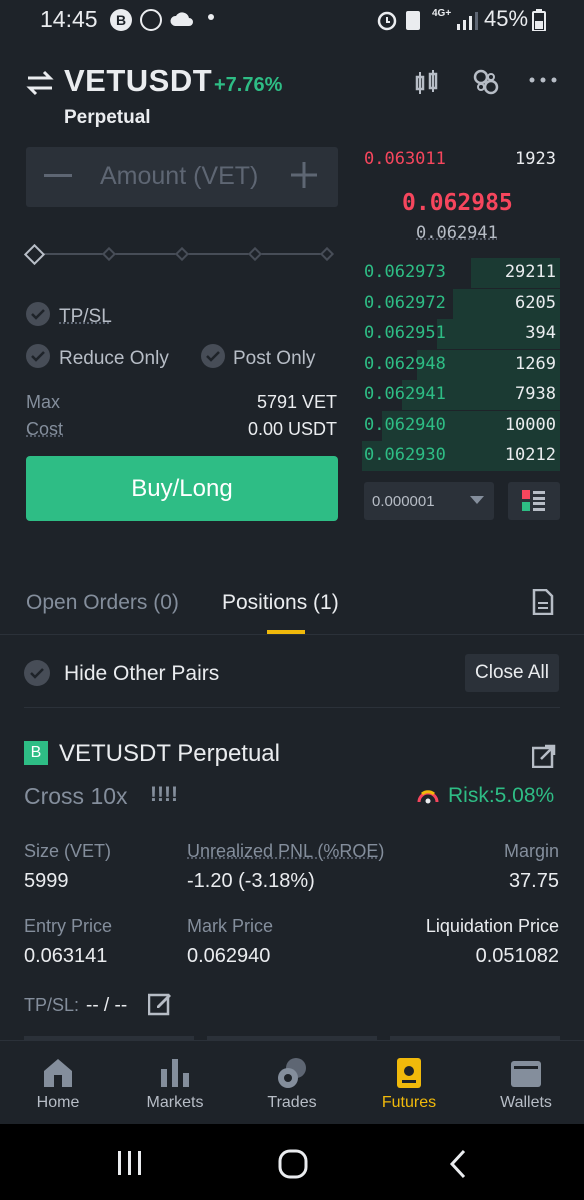 The image size is (584, 1200). I want to click on margin-value: 37.75, so click(533, 881).